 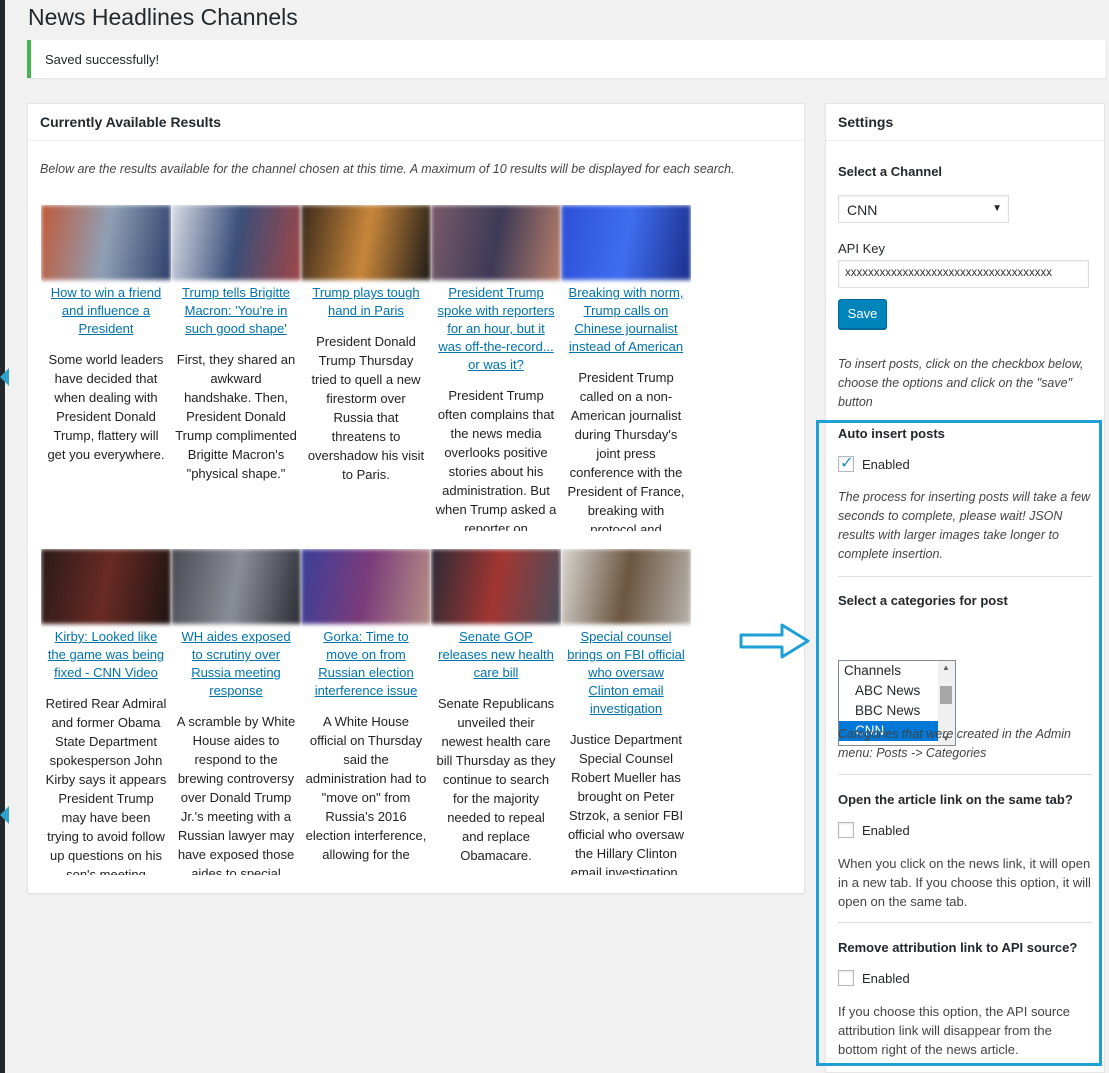 I want to click on page-title: News Headlines Channels, so click(x=163, y=17).